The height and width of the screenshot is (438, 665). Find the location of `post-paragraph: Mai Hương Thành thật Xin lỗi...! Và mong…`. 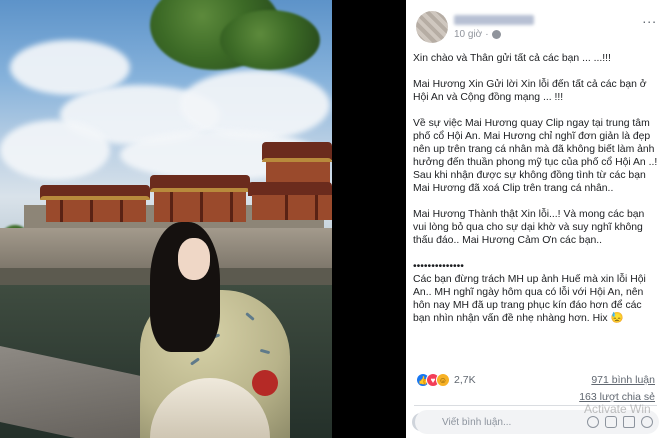

post-paragraph: Mai Hương Thành thật Xin lỗi...! Và mong… is located at coordinates (529, 227).